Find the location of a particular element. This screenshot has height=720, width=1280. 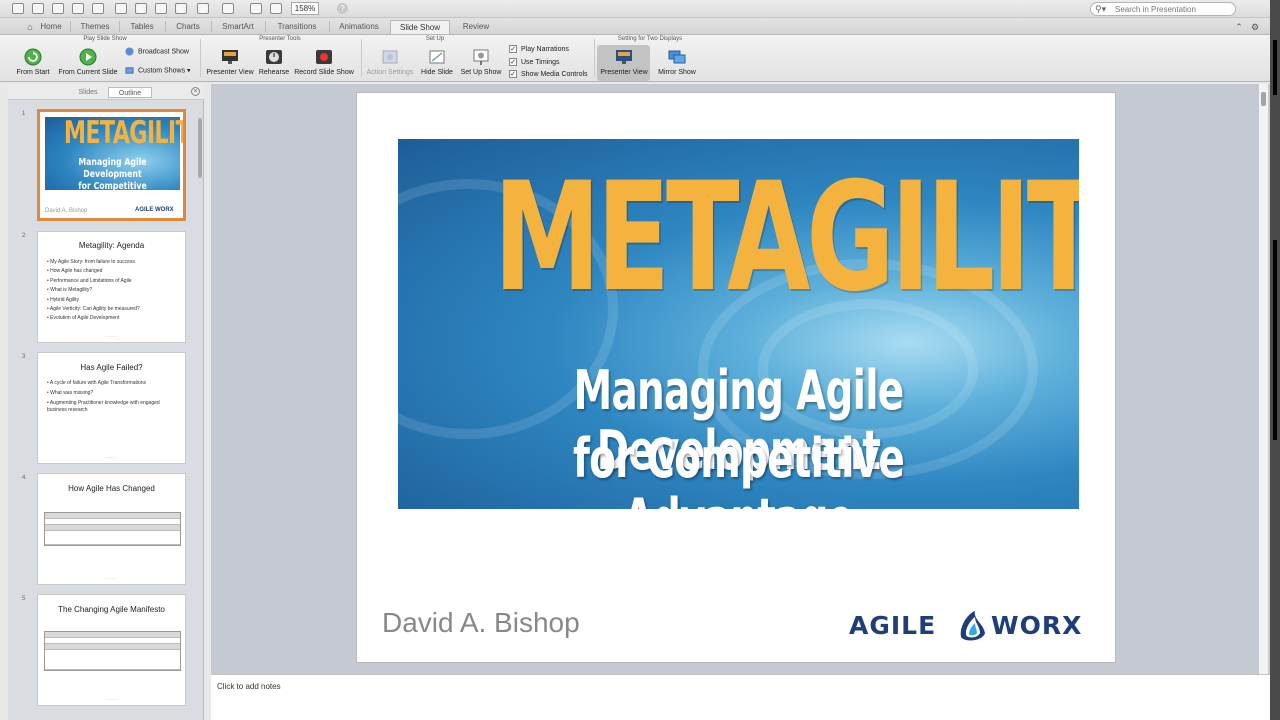

presenter-view-display-button: Presenter View is located at coordinates (624, 62).